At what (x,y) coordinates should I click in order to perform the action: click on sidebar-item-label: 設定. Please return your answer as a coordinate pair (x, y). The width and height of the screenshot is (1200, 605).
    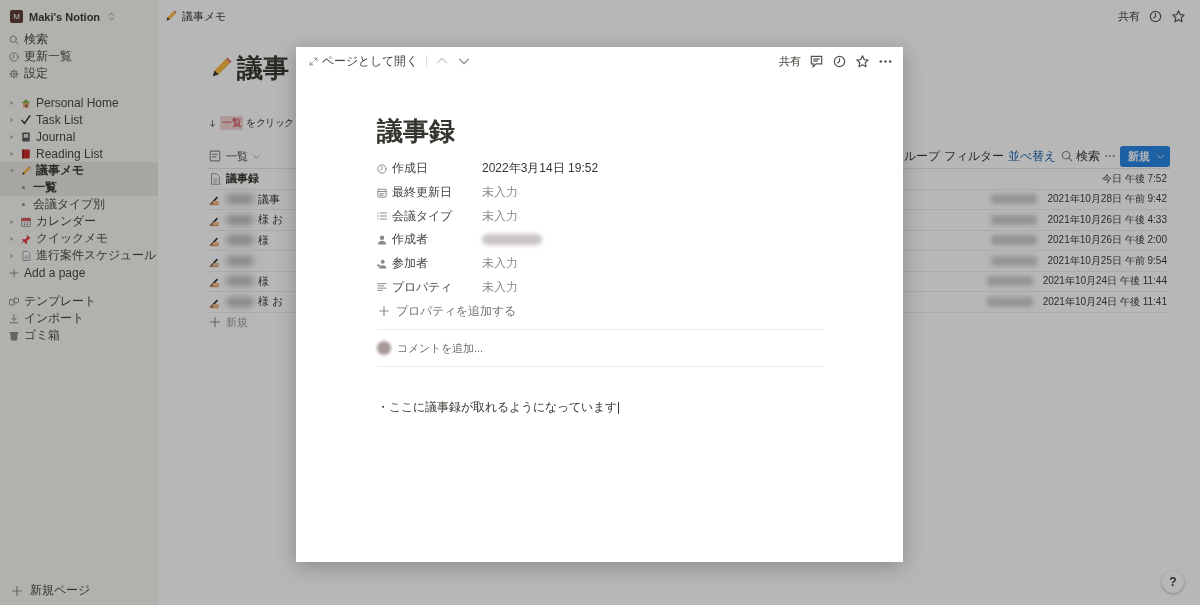
    Looking at the image, I should click on (36, 73).